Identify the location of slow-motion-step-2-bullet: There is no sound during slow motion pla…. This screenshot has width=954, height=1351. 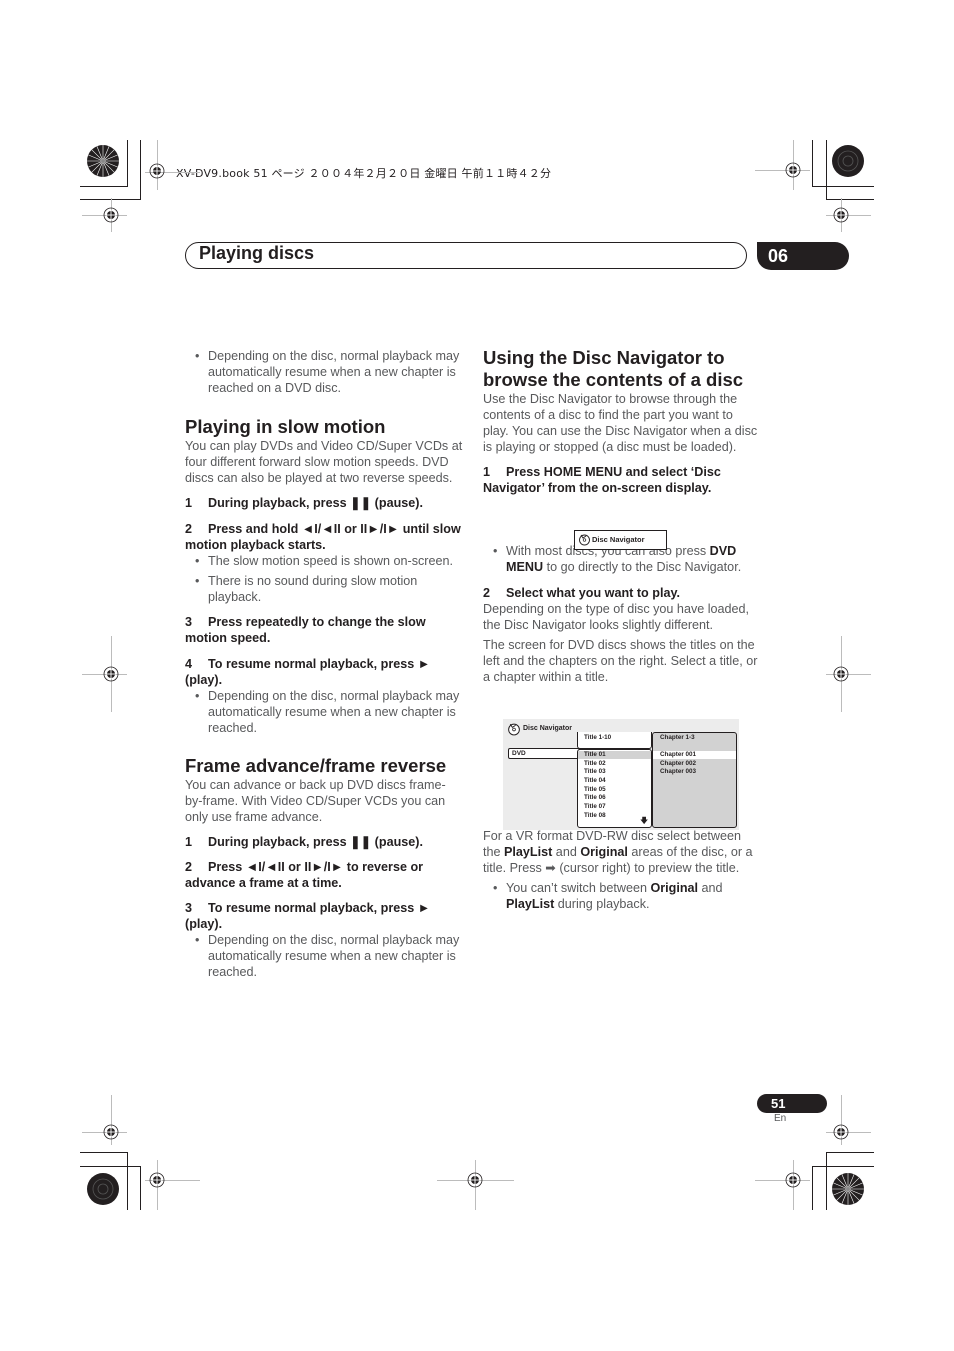
(324, 589).